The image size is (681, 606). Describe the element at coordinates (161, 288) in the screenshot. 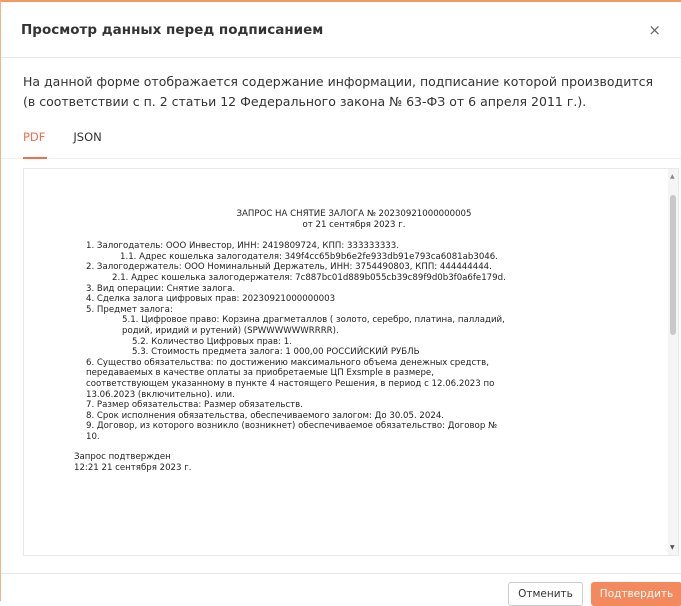

I see `doc-line: 3. Вид операции: Снятие залога.` at that location.